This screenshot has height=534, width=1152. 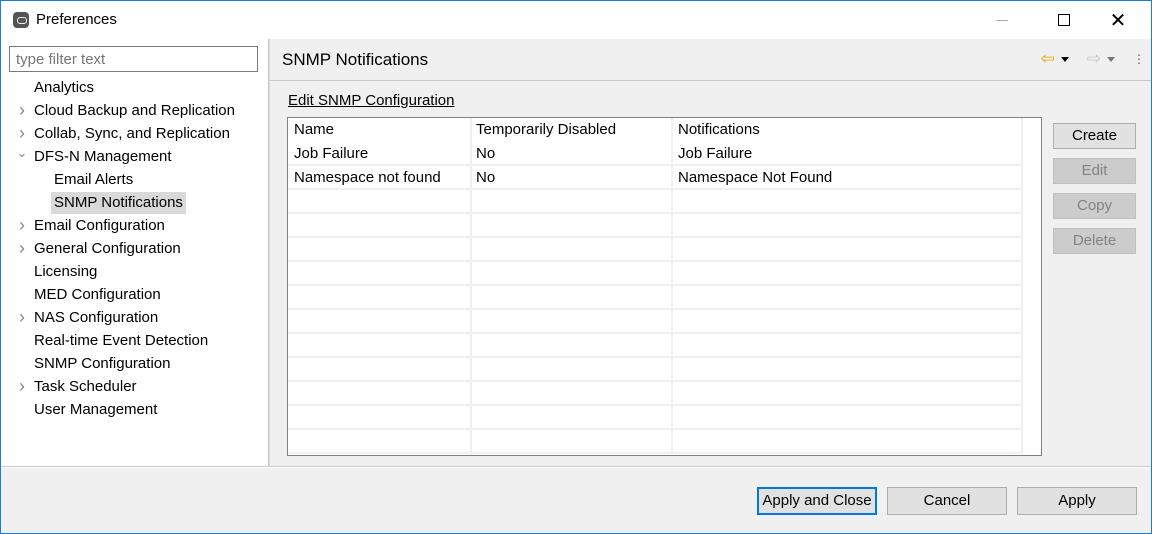 I want to click on maximize-icon, so click(x=1064, y=20).